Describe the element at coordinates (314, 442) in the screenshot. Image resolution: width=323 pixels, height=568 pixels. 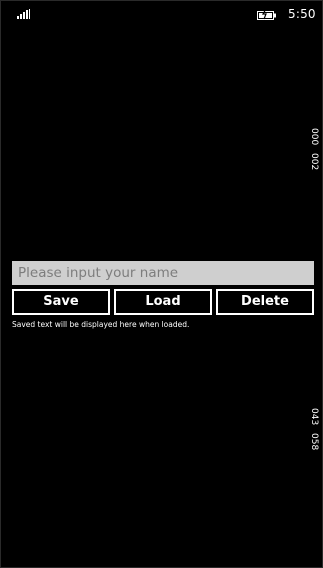
I see `frame-counter: 058` at that location.